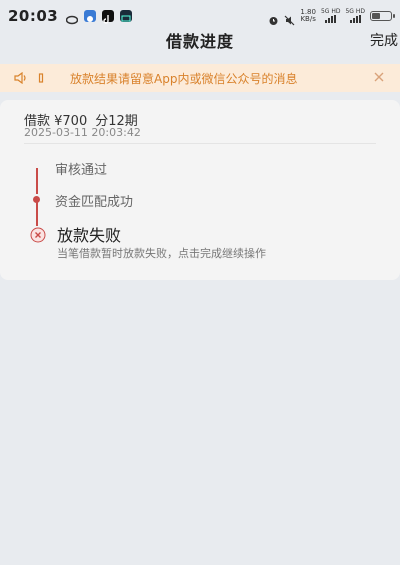 This screenshot has height=565, width=400. Describe the element at coordinates (29, 78) in the screenshot. I see `notice-icons` at that location.